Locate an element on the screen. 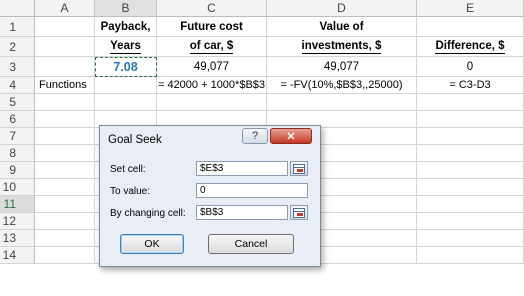  help-icon: ? is located at coordinates (255, 136).